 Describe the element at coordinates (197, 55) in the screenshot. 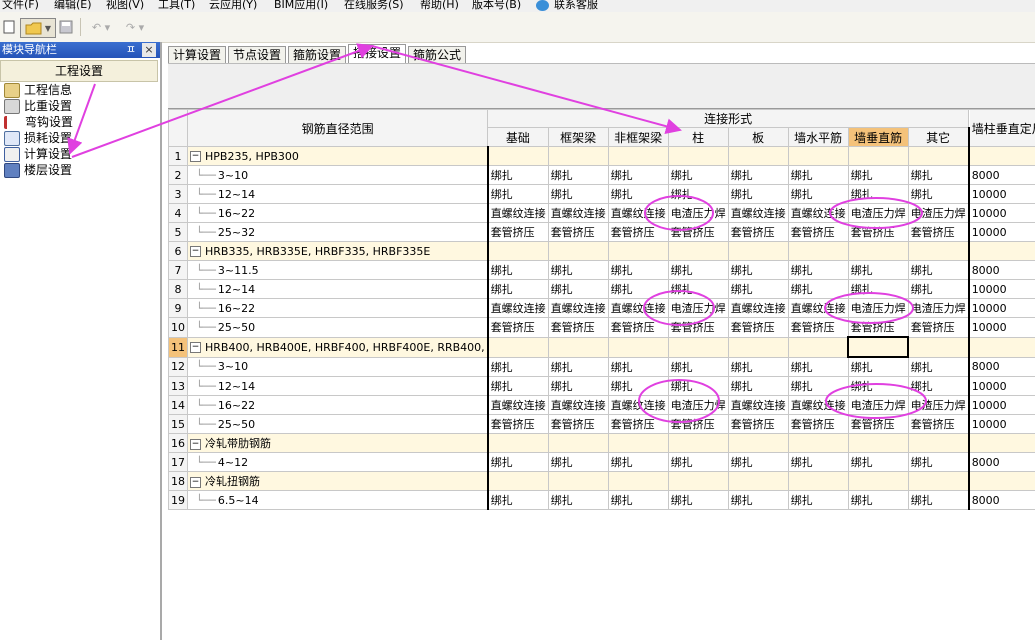

I see `tab-calc-settings: 计算设置` at that location.